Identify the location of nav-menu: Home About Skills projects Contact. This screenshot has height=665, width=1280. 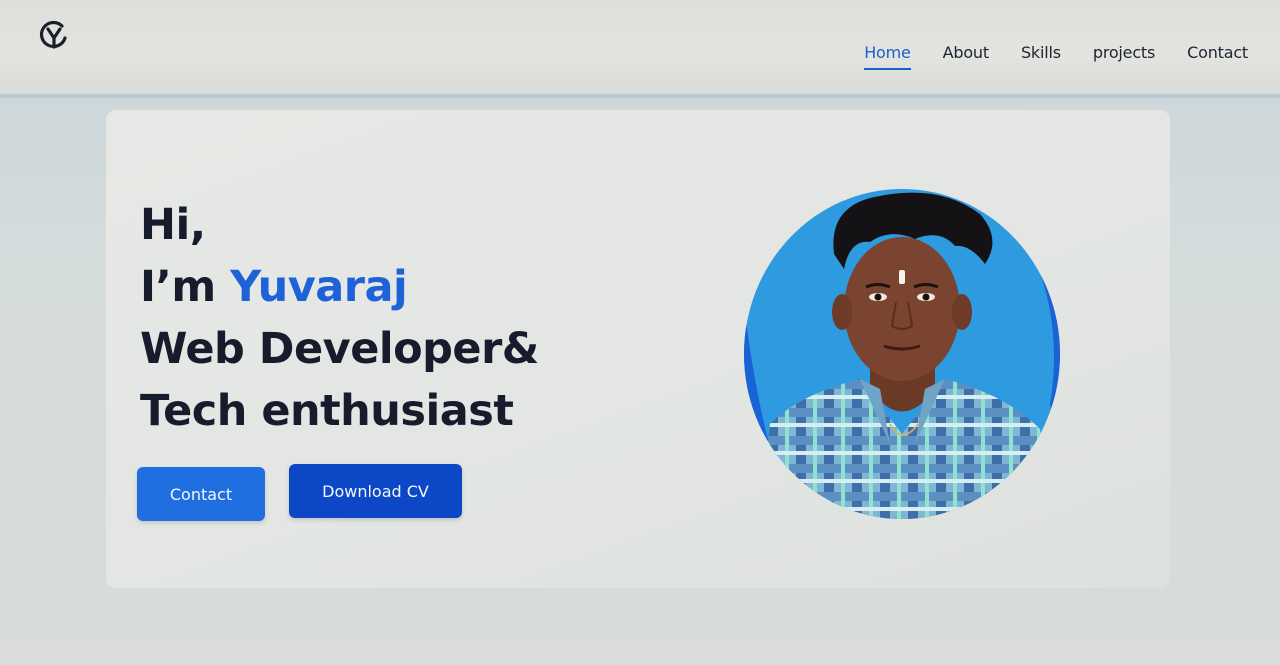
(1040, 56).